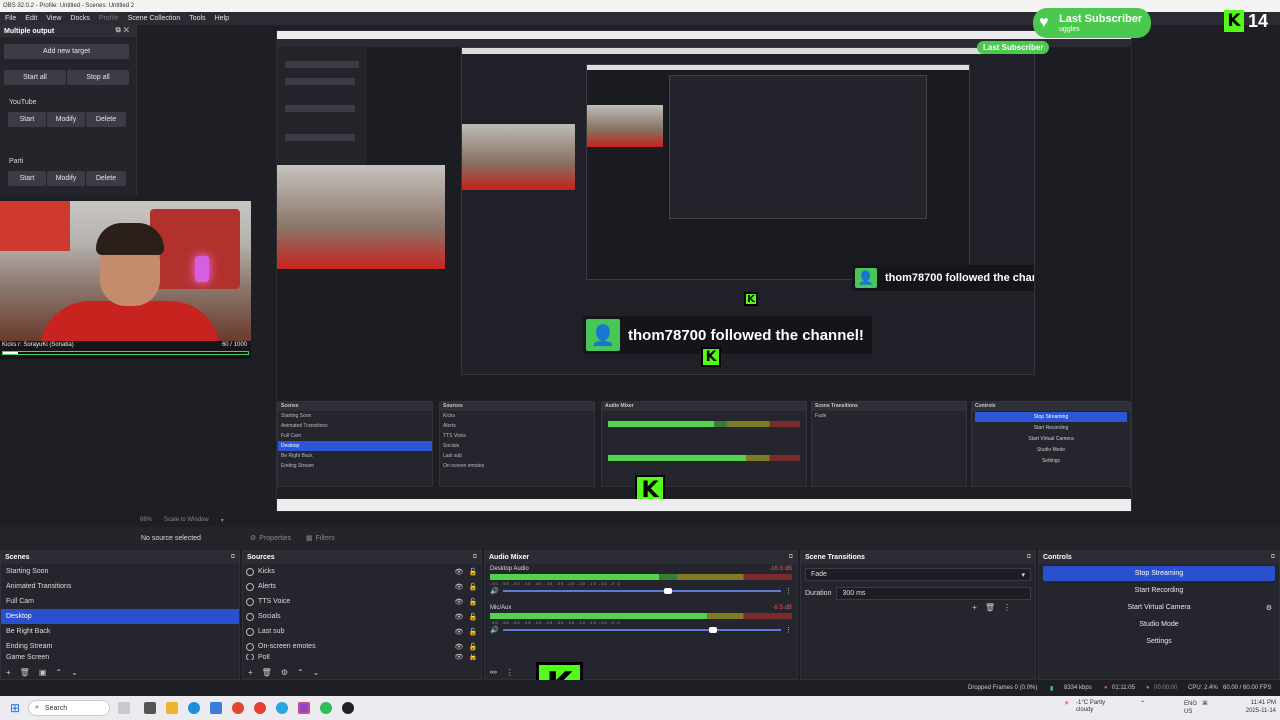  I want to click on source-item: Last sub 👁 🔓, so click(362, 631).